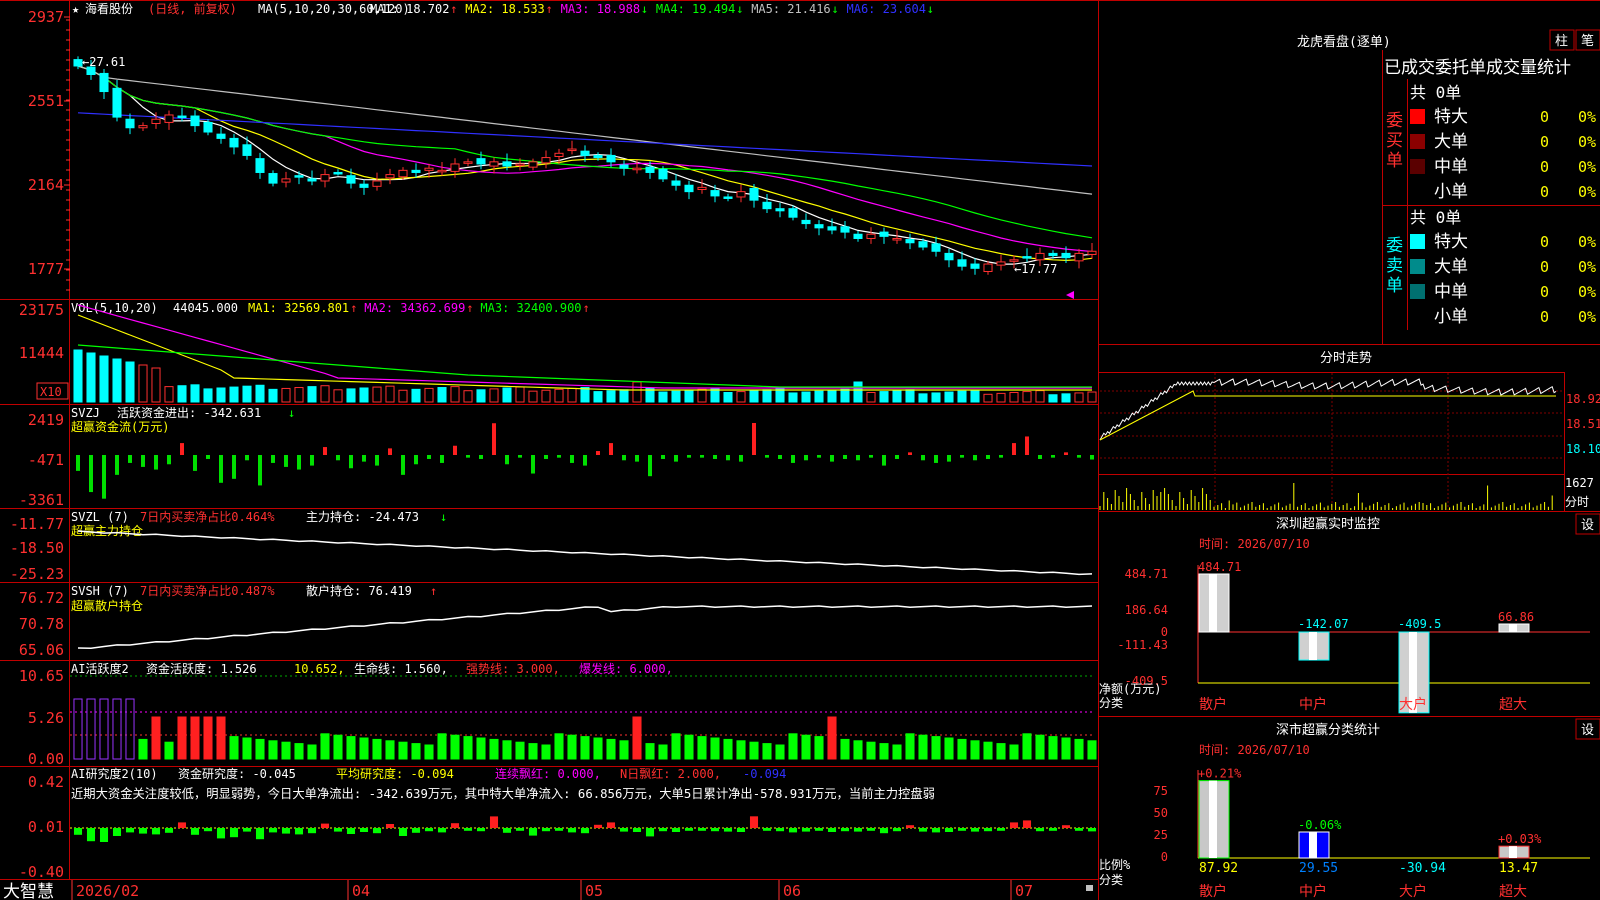 The image size is (1600, 900). Describe the element at coordinates (414, 308) in the screenshot. I see `vol-ma-legend-2: MA2: 34362.699` at that location.